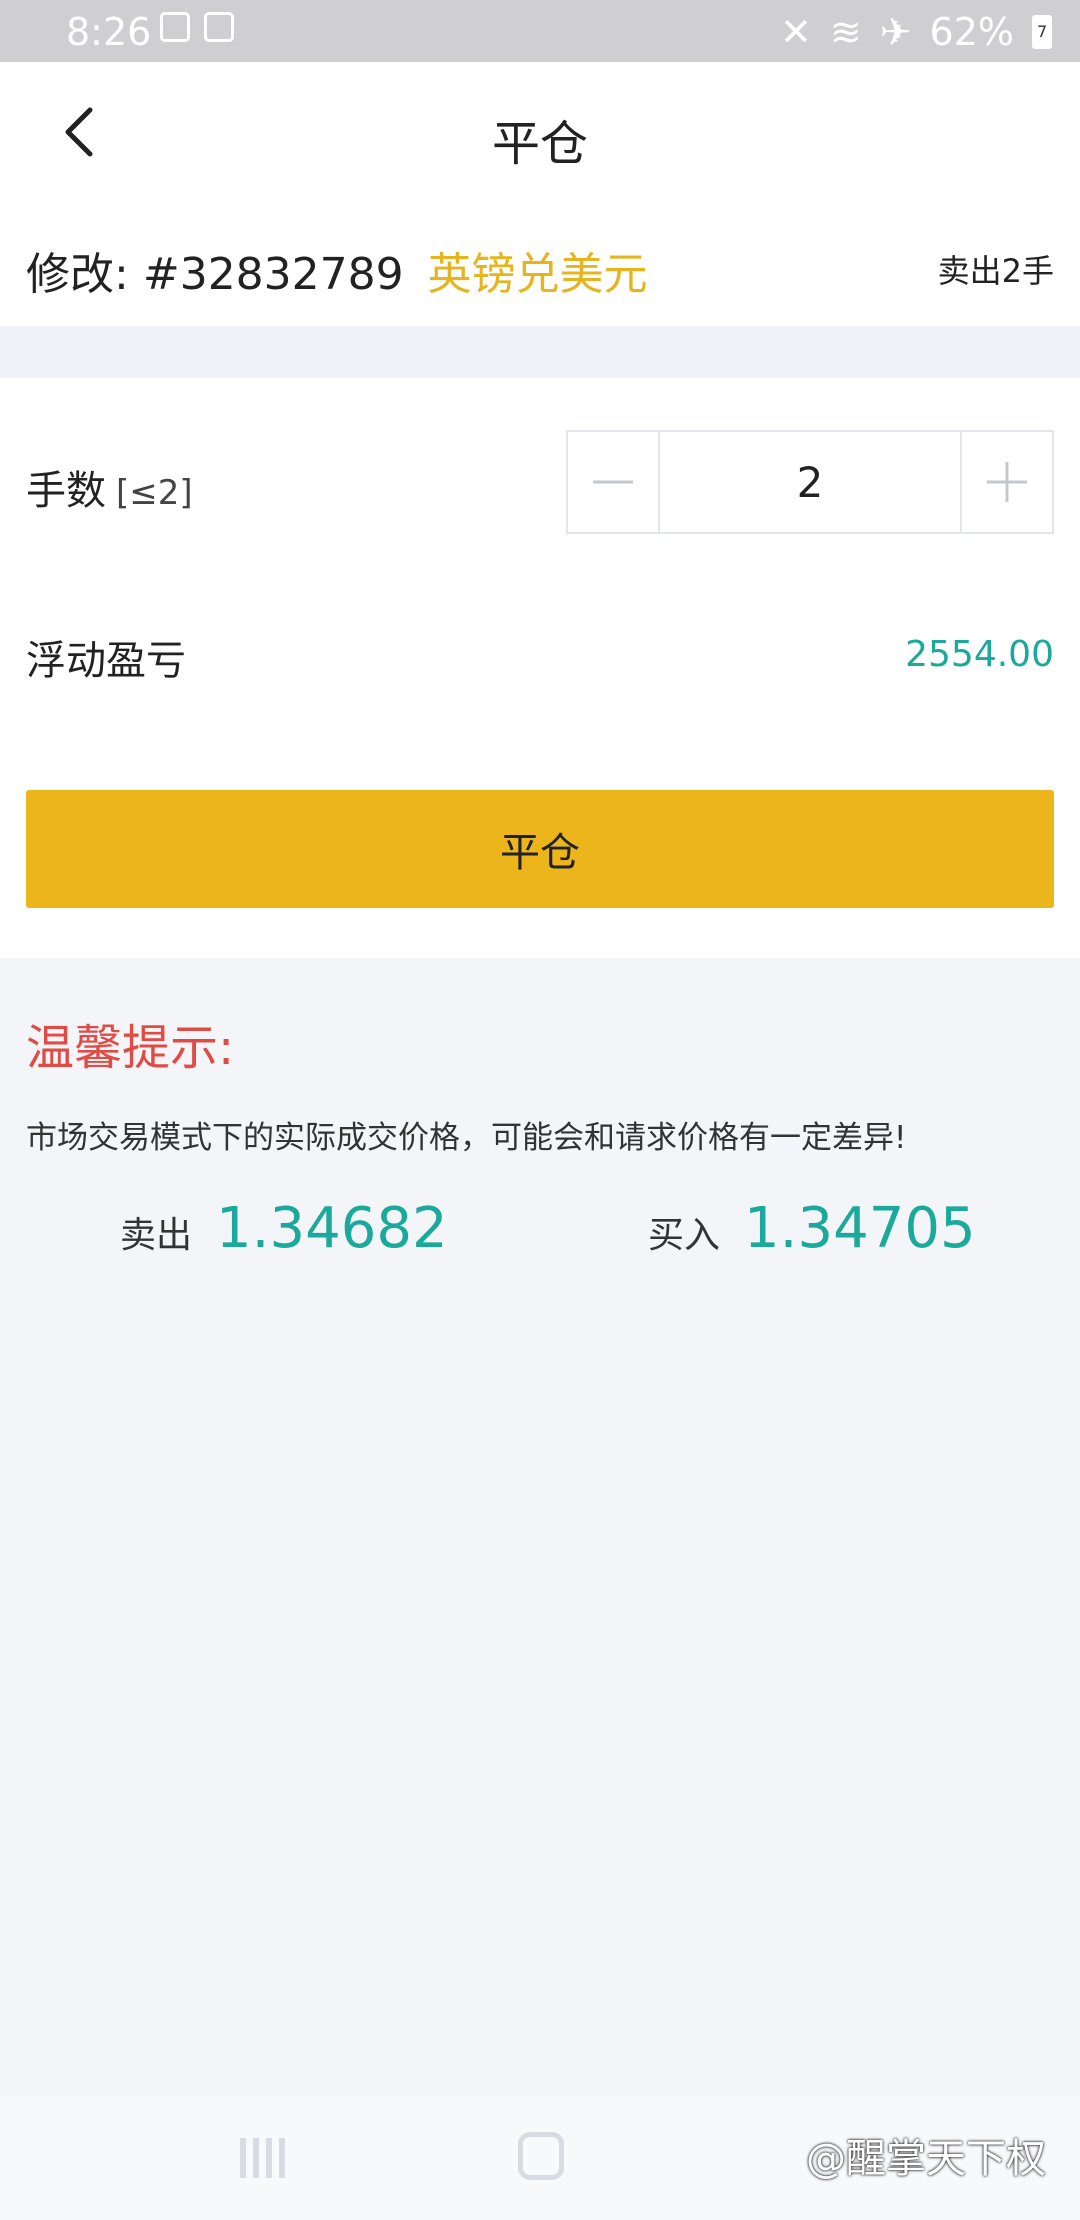 This screenshot has width=1080, height=2220. Describe the element at coordinates (109, 32) in the screenshot. I see `status-time: 8:26` at that location.